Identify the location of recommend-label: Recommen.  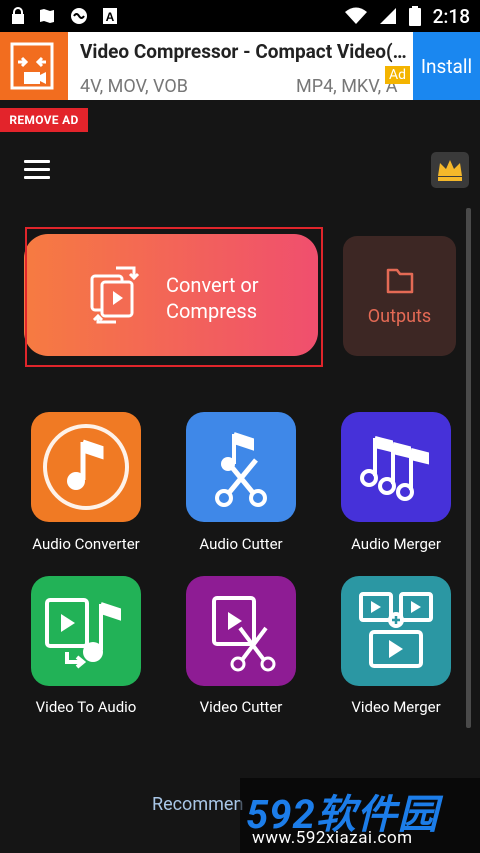
(197, 804).